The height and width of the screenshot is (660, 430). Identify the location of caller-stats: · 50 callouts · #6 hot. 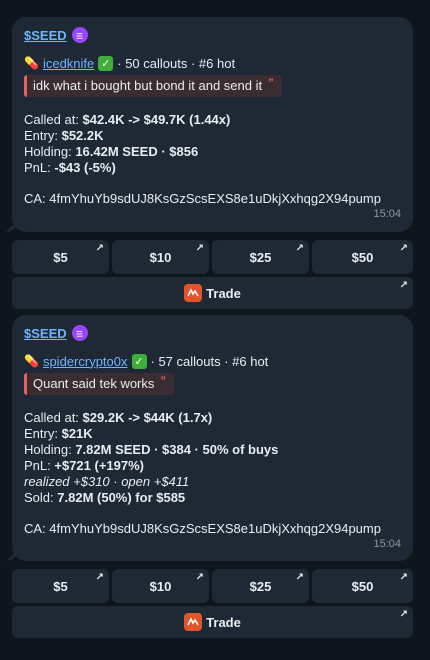
(176, 63).